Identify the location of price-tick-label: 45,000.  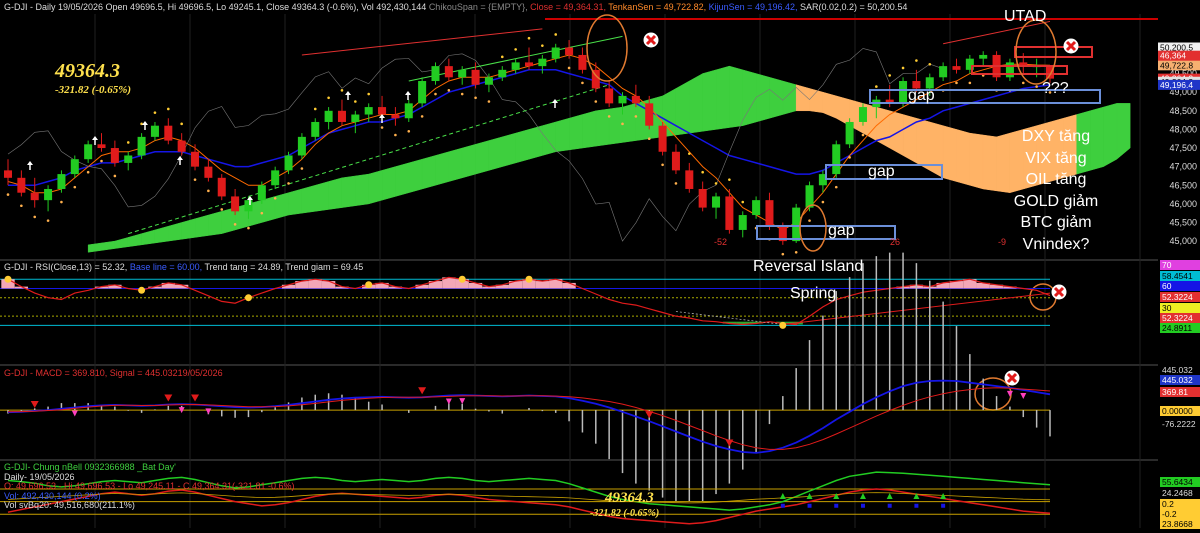
(1183, 241).